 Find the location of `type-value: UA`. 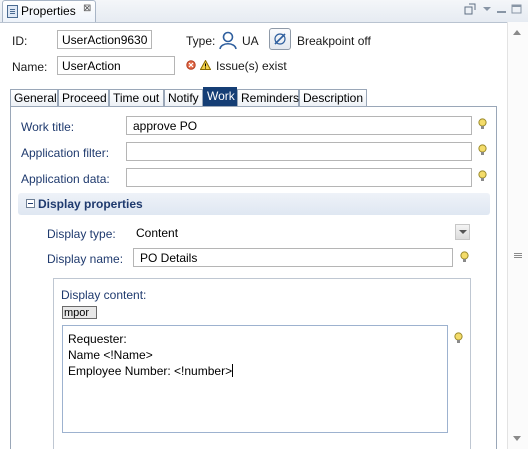

type-value: UA is located at coordinates (250, 41).